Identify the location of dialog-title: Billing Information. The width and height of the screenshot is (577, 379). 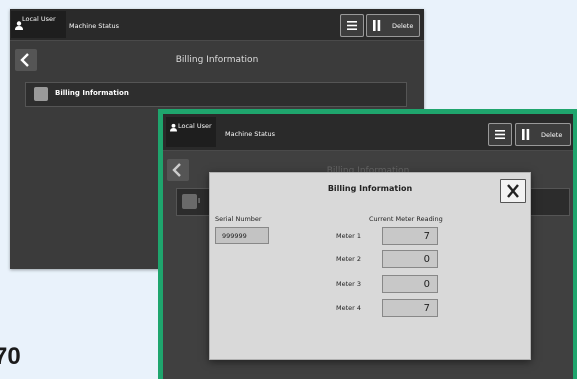
(370, 188).